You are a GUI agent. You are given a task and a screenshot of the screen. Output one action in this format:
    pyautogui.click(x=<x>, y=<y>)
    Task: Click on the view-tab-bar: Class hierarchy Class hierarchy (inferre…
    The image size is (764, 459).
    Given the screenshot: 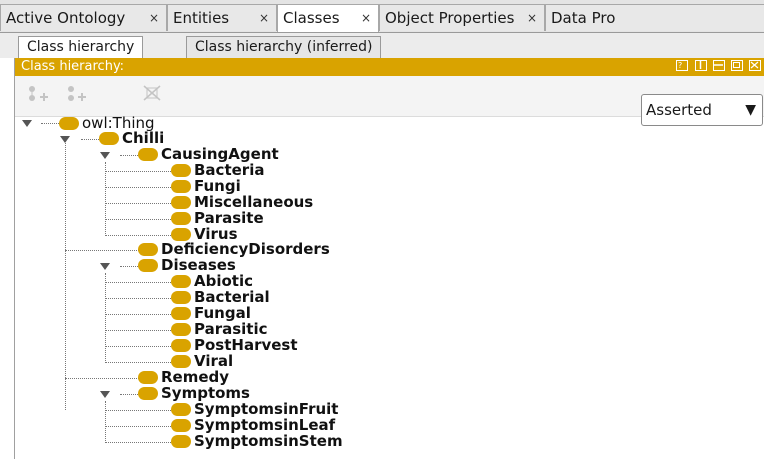 What is the action you would take?
    pyautogui.click(x=382, y=45)
    